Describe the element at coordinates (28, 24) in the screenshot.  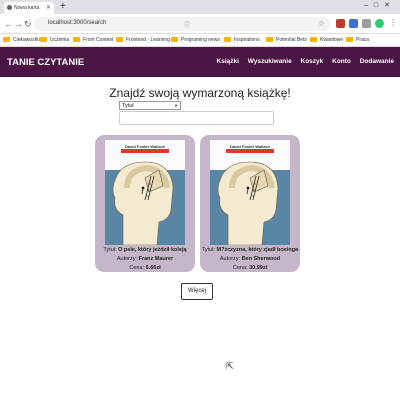
I see `reload-icon: ↻` at that location.